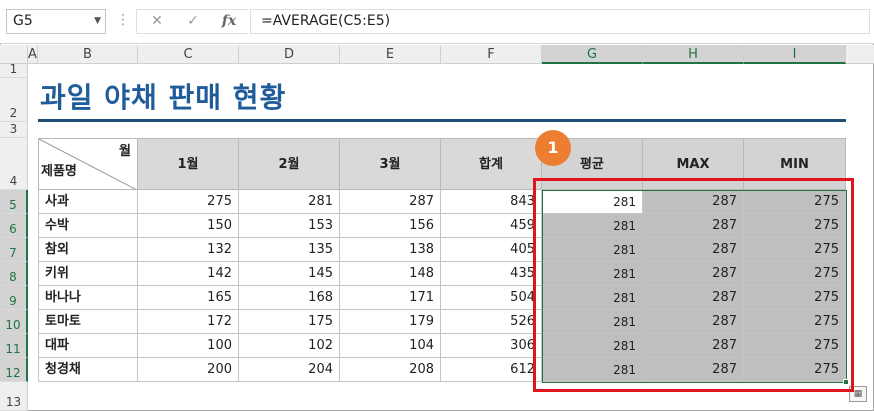 The height and width of the screenshot is (411, 874). What do you see at coordinates (442, 120) in the screenshot?
I see `title-underline` at bounding box center [442, 120].